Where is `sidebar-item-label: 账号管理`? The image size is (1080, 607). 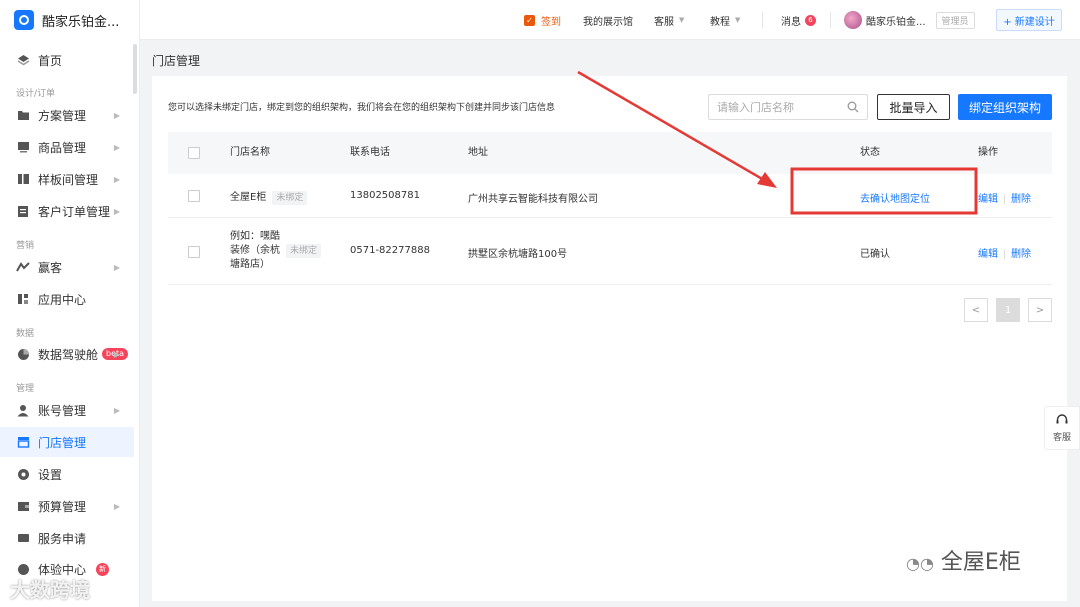
sidebar-item-label: 账号管理 is located at coordinates (62, 410).